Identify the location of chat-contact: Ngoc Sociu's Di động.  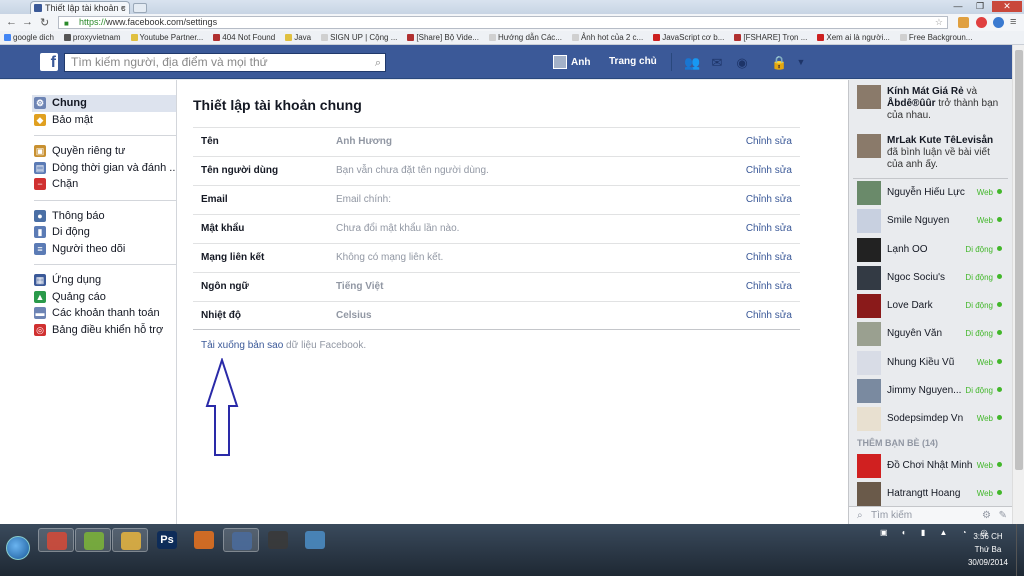
(930, 278).